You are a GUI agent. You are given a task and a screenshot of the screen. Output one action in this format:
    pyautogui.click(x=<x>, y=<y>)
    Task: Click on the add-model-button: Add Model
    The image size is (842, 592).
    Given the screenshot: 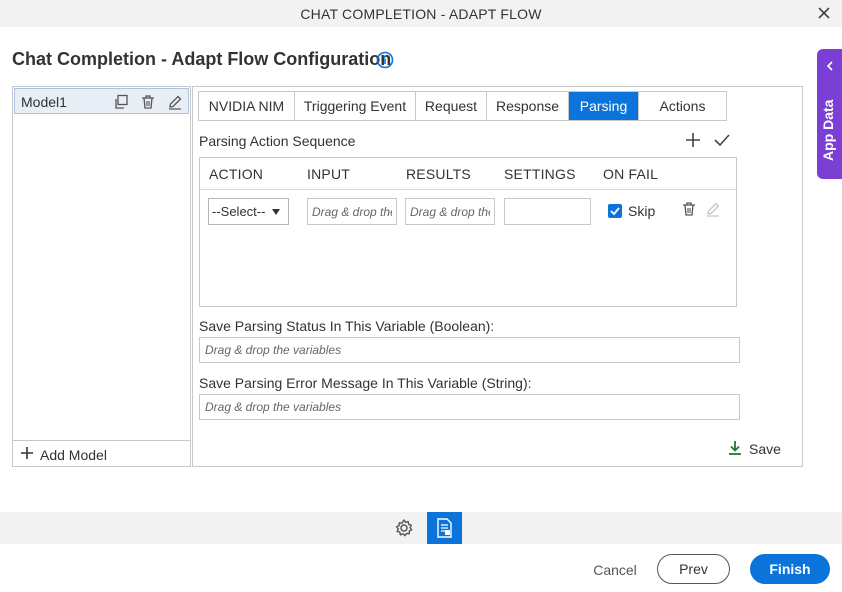 What is the action you would take?
    pyautogui.click(x=101, y=453)
    